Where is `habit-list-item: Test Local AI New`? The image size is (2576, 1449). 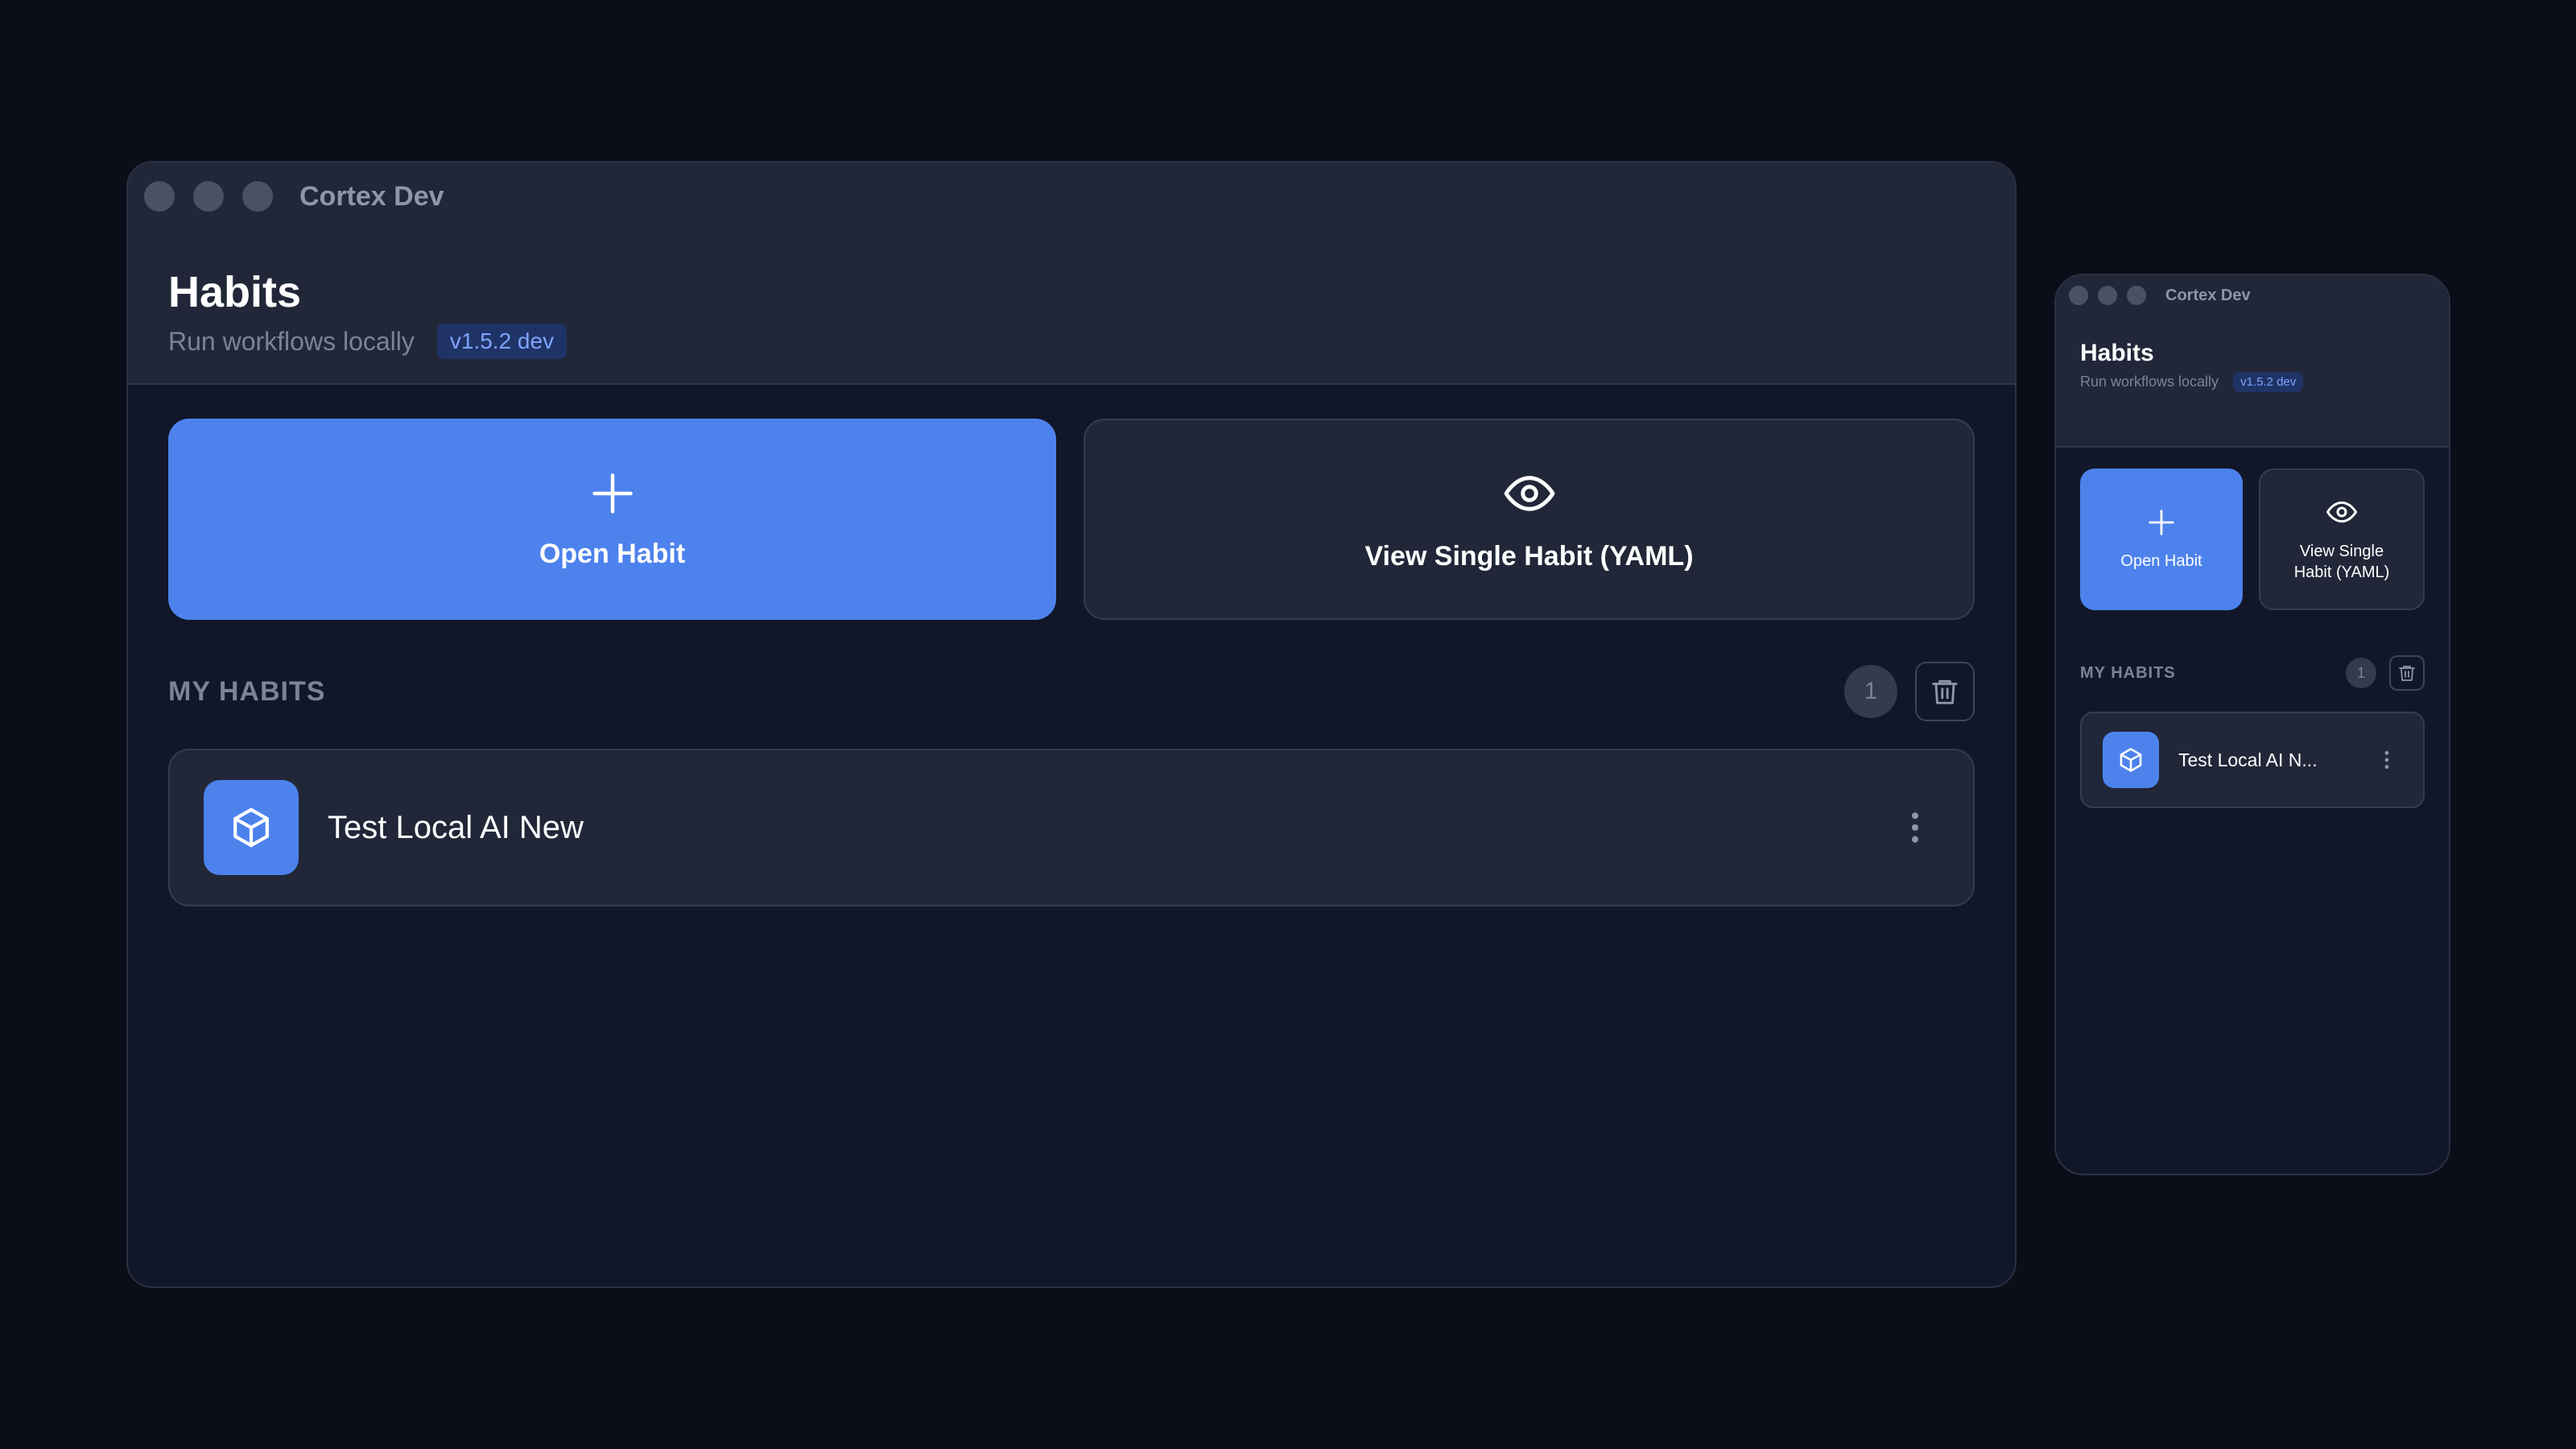 habit-list-item: Test Local AI New is located at coordinates (1071, 827).